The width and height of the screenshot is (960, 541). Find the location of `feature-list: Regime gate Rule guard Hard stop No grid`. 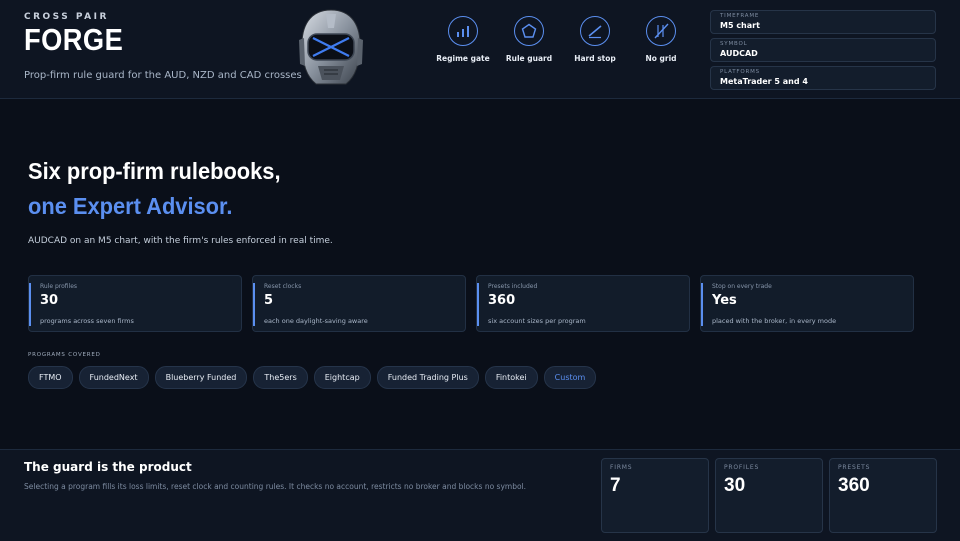

feature-list: Regime gate Rule guard Hard stop No grid is located at coordinates (565, 46).